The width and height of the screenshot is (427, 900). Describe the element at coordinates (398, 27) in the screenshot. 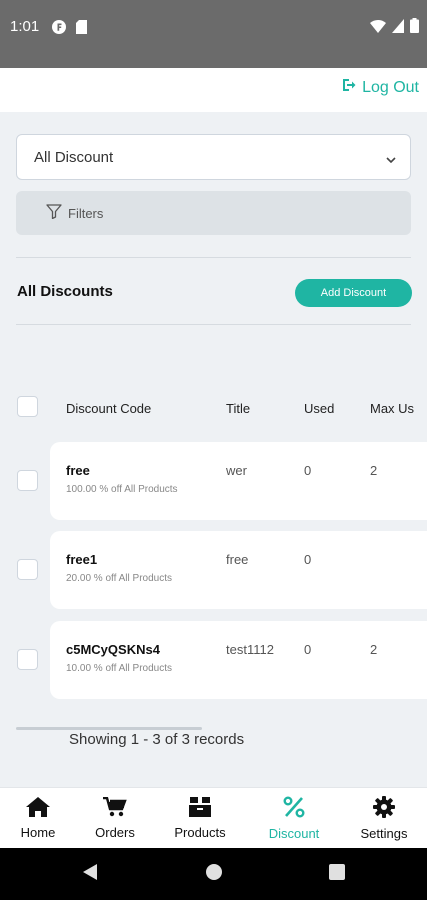

I see `signal-icon` at that location.